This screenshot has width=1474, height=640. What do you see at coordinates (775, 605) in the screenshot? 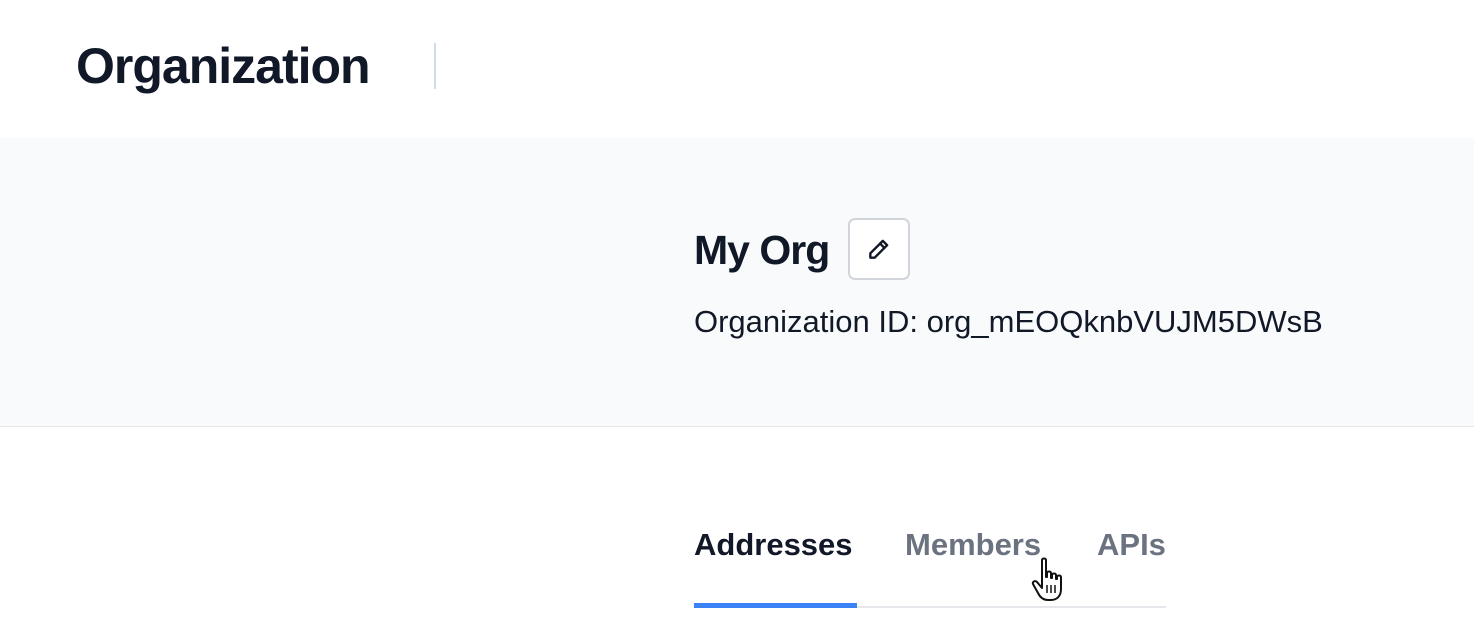
I see `active-tab-indicator` at bounding box center [775, 605].